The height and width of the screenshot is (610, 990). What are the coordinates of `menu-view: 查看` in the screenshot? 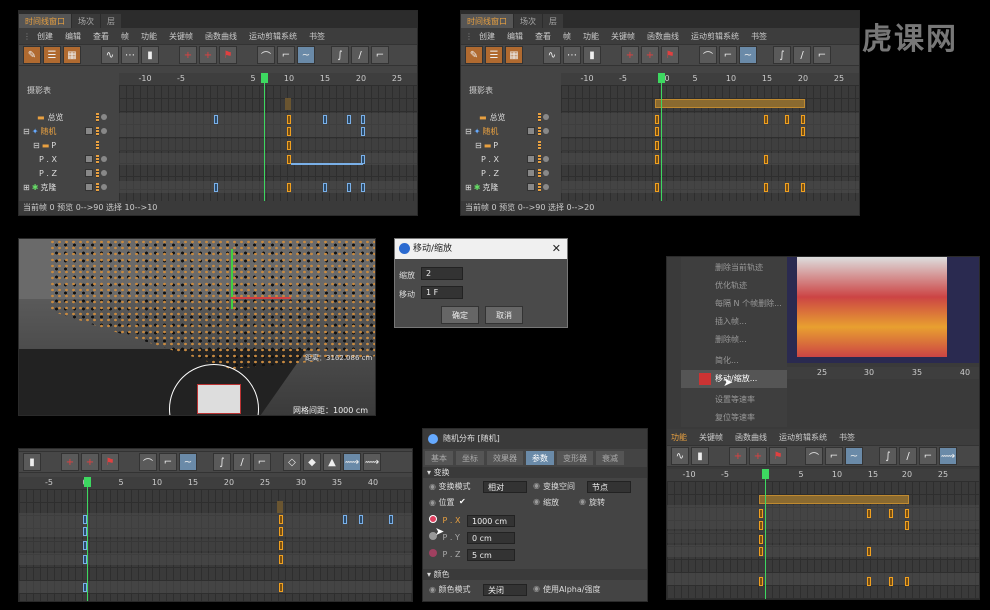 It's located at (101, 36).